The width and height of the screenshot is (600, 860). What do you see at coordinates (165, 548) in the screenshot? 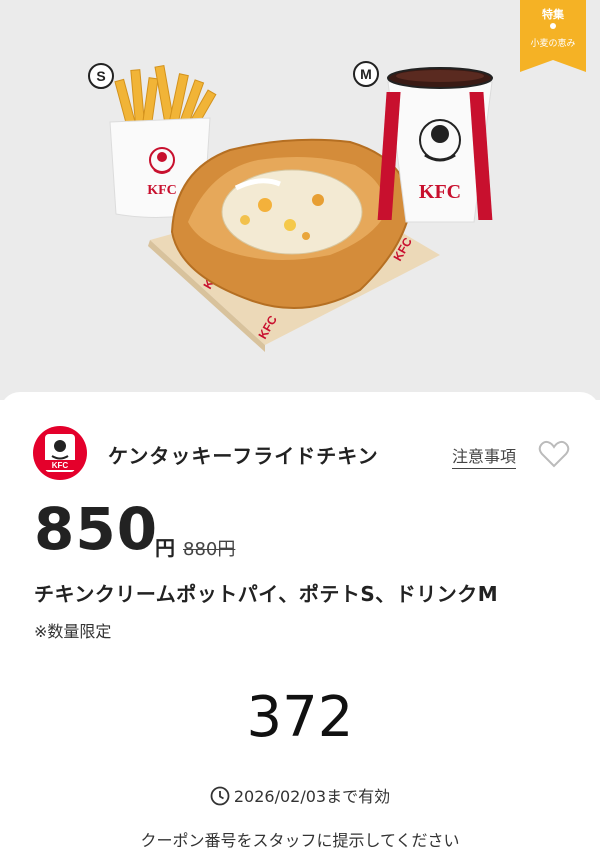
I see `price-unit: 円` at bounding box center [165, 548].